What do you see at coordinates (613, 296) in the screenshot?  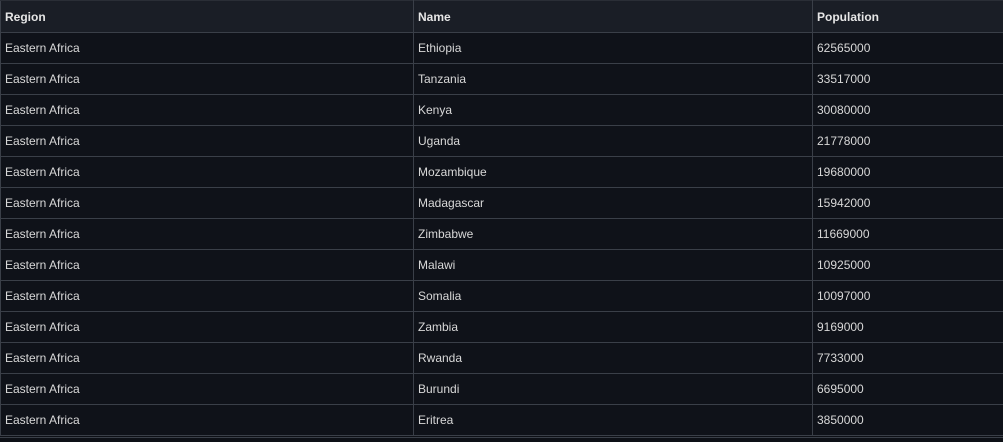 I see `cell-name: Somalia` at bounding box center [613, 296].